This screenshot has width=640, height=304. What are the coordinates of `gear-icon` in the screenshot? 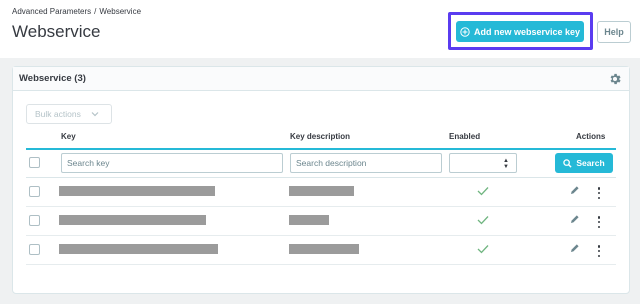 It's located at (615, 79).